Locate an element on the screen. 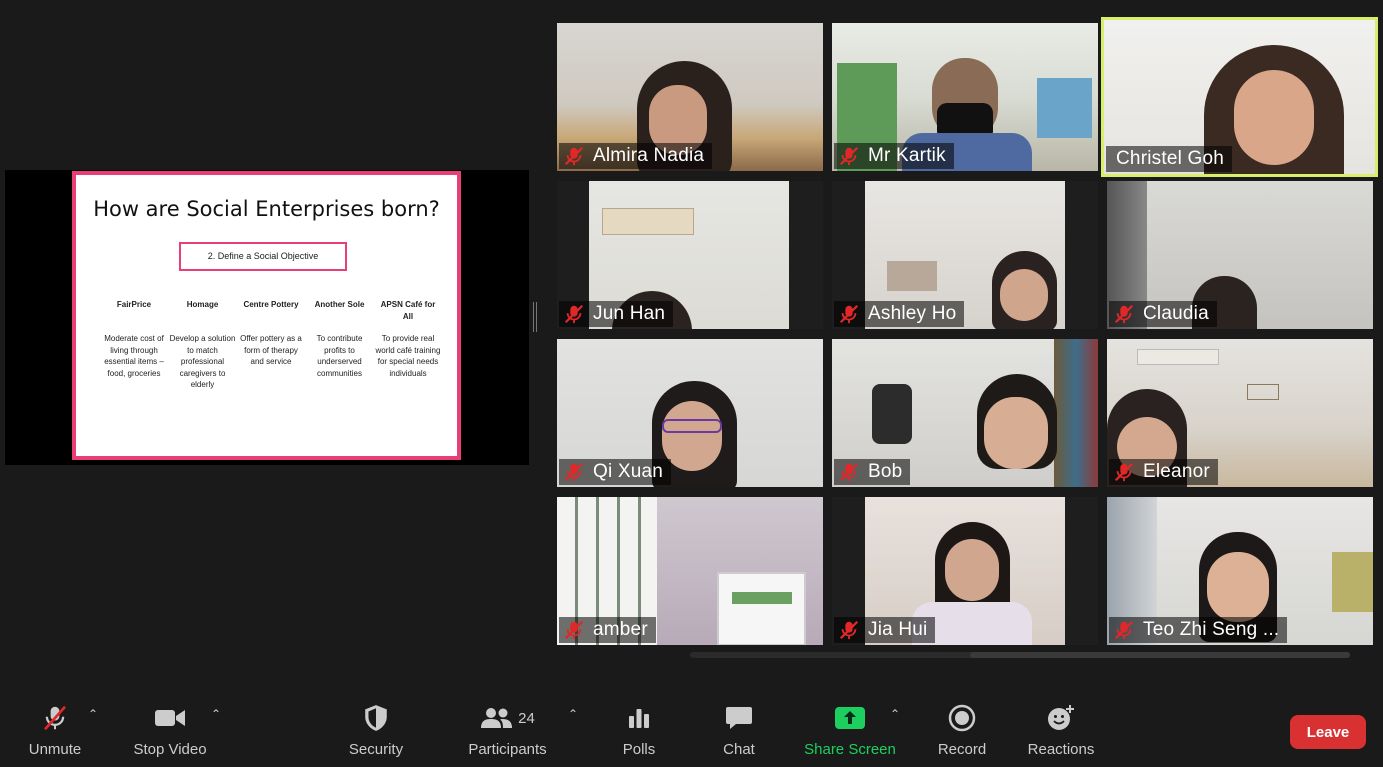 This screenshot has height=767, width=1383. record-button: Record is located at coordinates (962, 732).